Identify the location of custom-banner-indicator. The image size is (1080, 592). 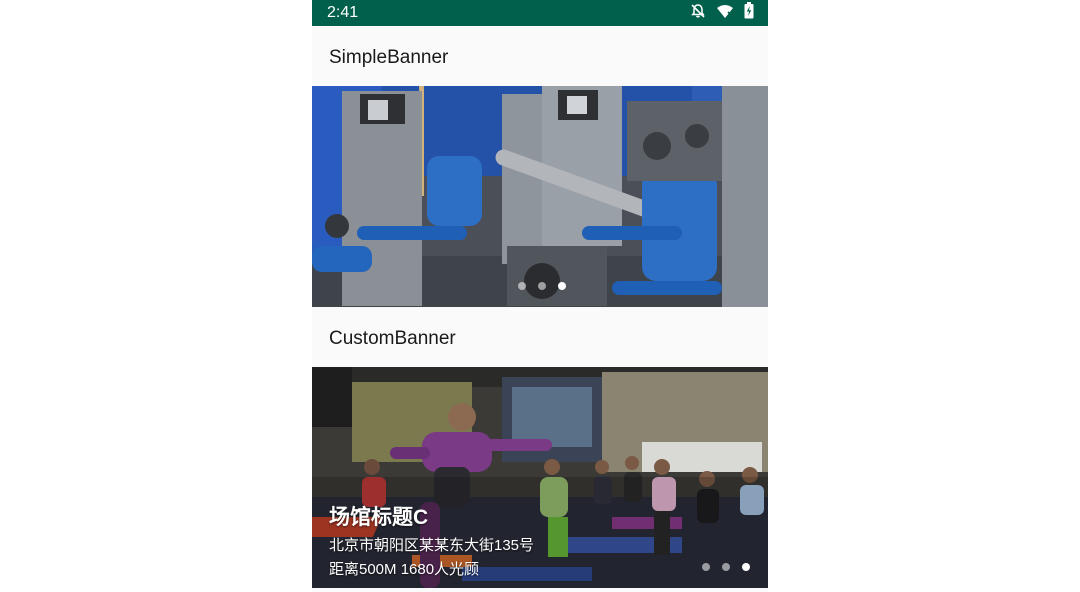
(726, 567).